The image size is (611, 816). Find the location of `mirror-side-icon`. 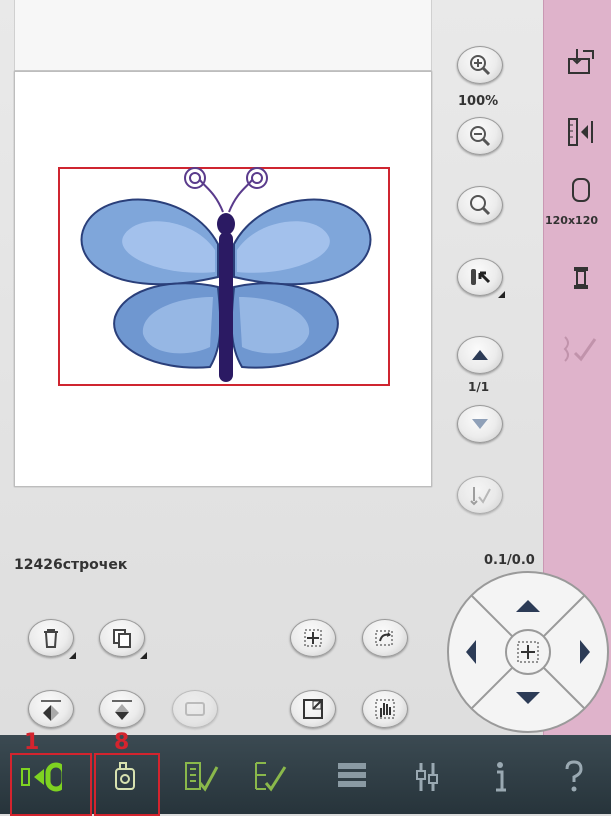

mirror-side-icon is located at coordinates (51, 710).